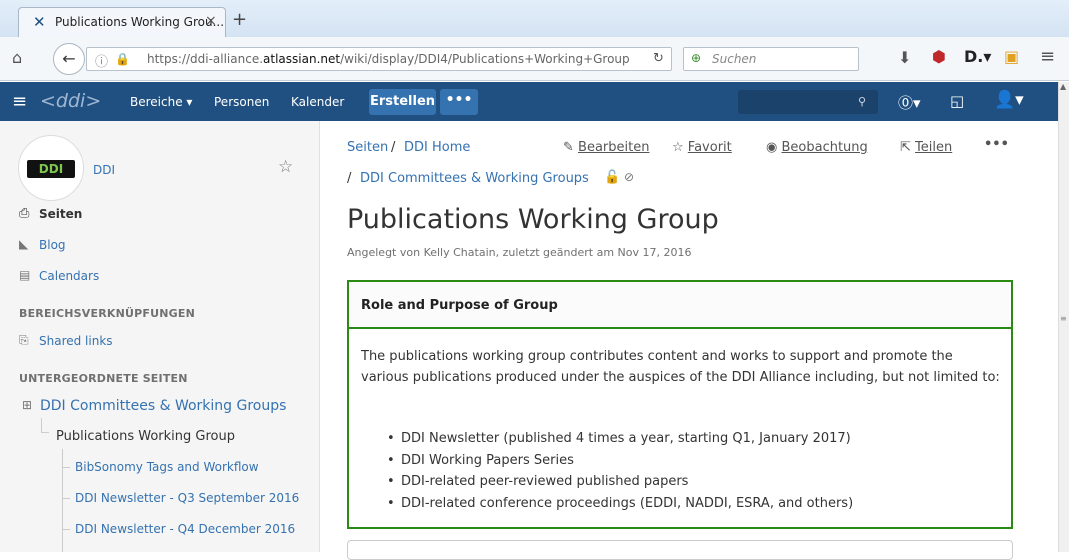  Describe the element at coordinates (187, 498) in the screenshot. I see `tree-child-link: DDI Newsletter - Q3 September 2016` at that location.